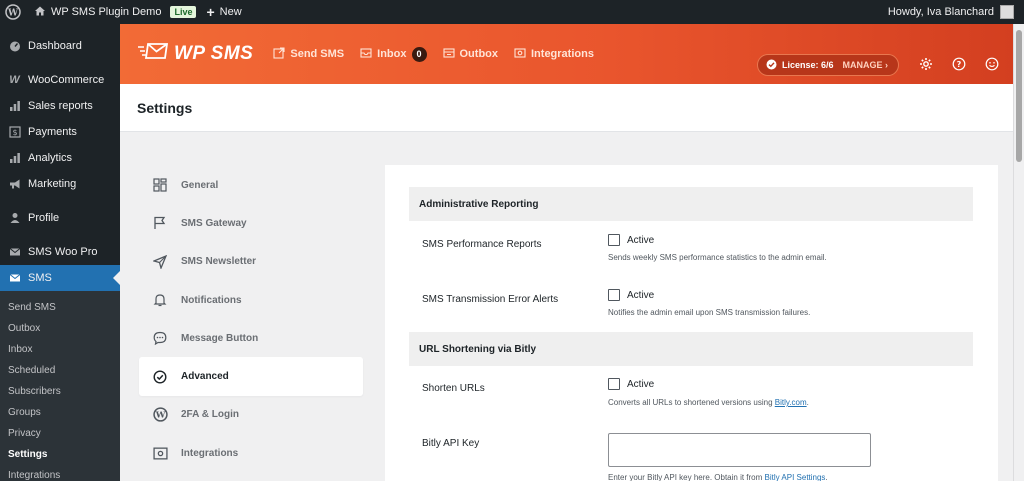 This screenshot has width=1024, height=481. What do you see at coordinates (60, 252) in the screenshot?
I see `sidebar-item-sms-woo-pro: SMS Woo Pro` at bounding box center [60, 252].